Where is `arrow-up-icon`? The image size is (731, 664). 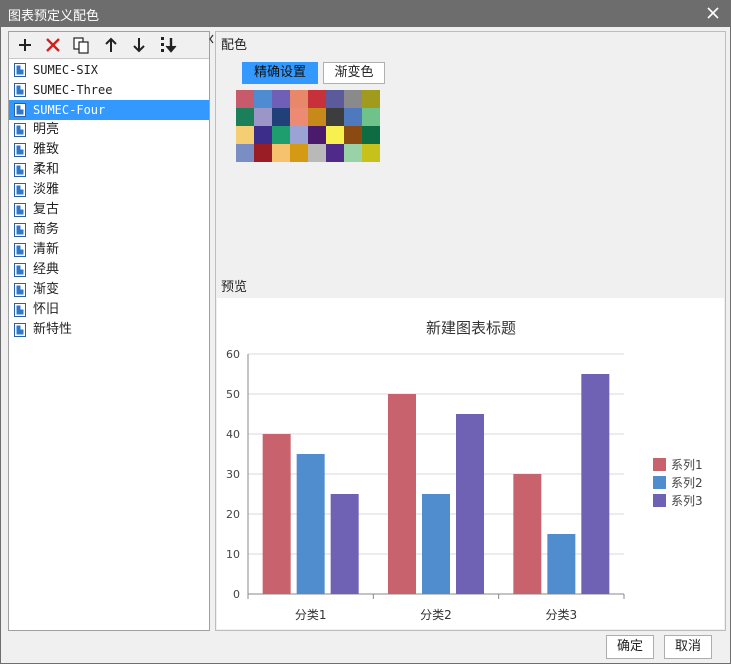
arrow-up-icon is located at coordinates (111, 45).